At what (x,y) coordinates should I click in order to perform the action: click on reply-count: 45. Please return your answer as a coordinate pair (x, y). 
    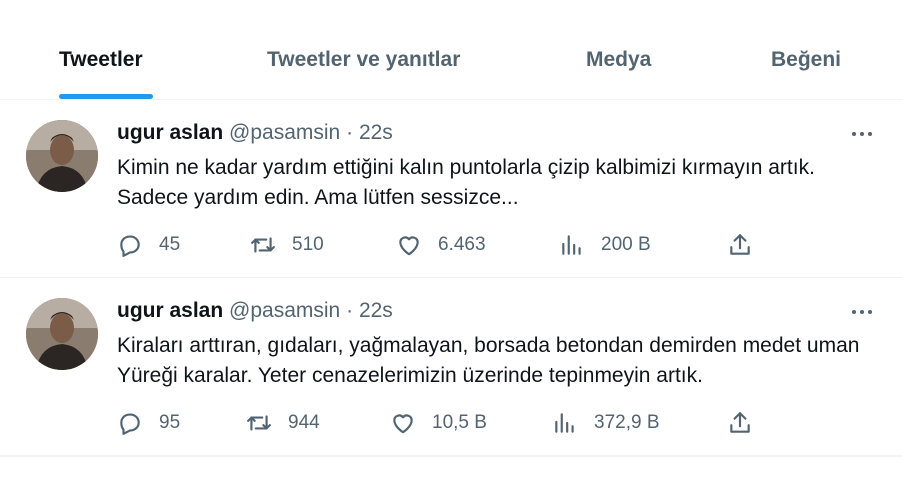
    Looking at the image, I should click on (170, 244).